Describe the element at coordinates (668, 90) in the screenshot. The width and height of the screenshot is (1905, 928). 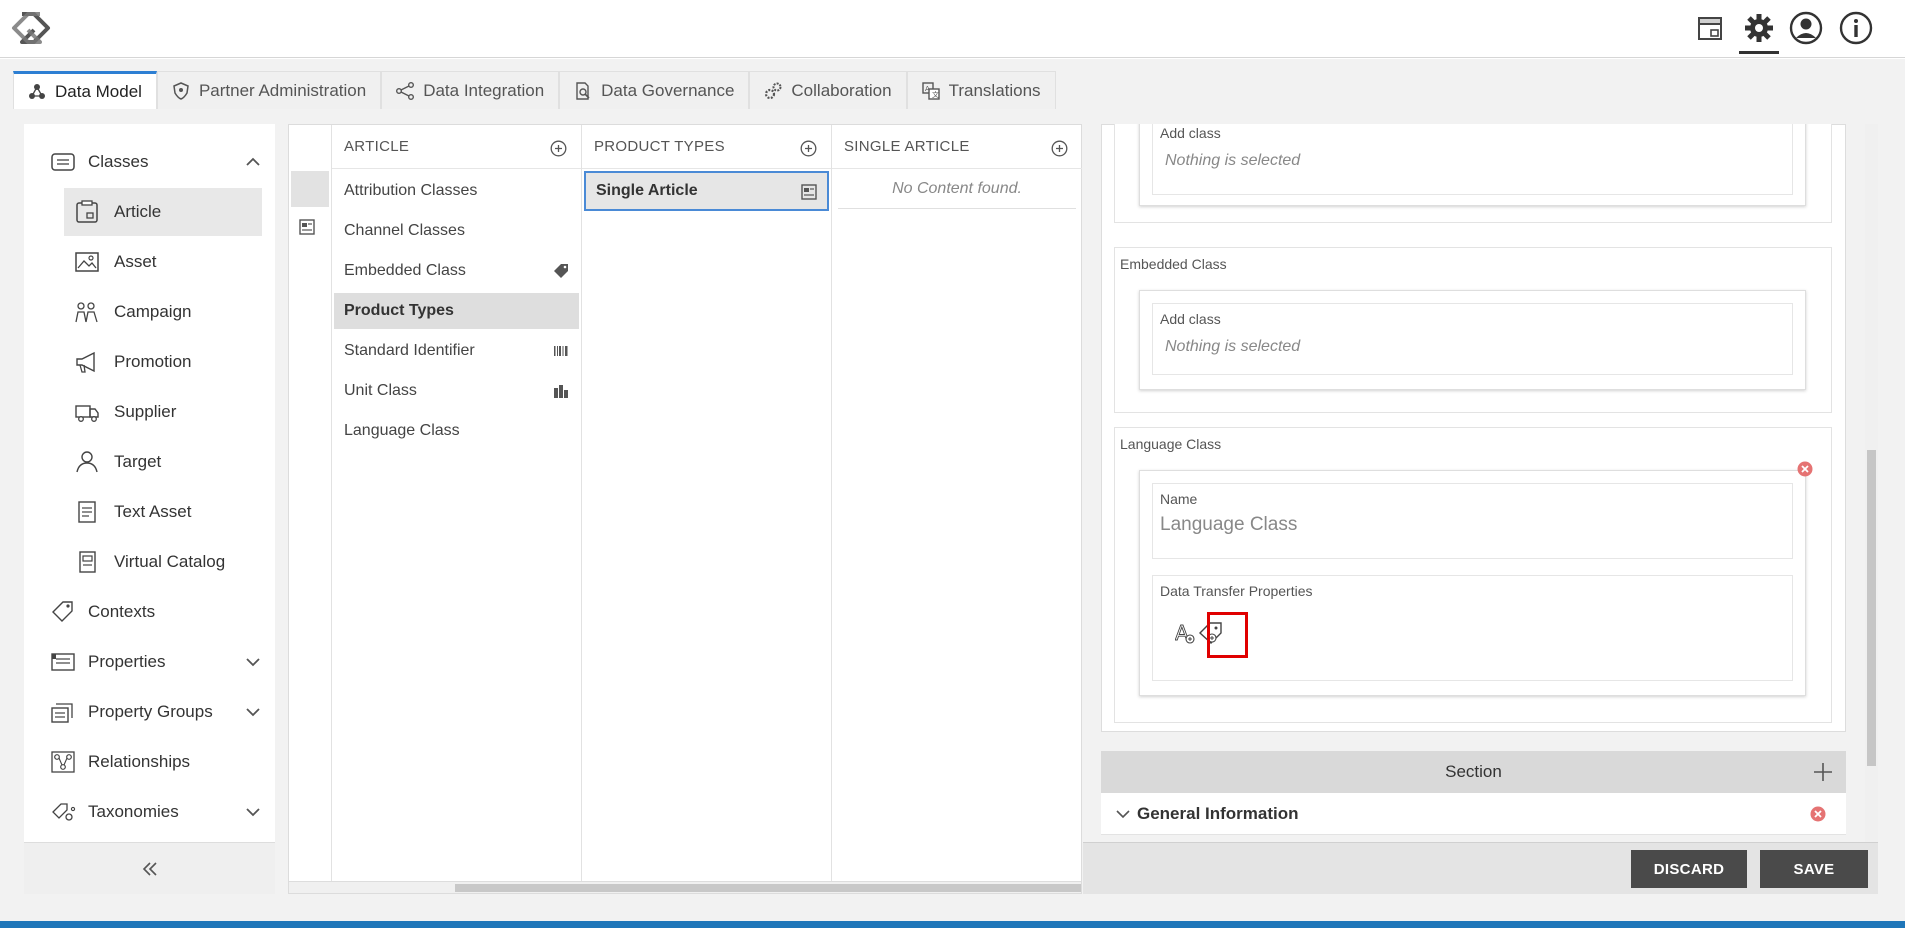
I see `tab-label: Data Governance` at that location.